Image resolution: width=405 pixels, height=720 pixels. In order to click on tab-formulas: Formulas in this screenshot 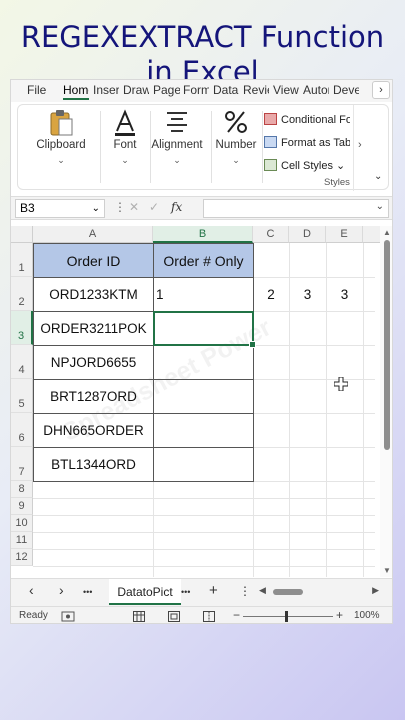, I will do `click(196, 90)`.